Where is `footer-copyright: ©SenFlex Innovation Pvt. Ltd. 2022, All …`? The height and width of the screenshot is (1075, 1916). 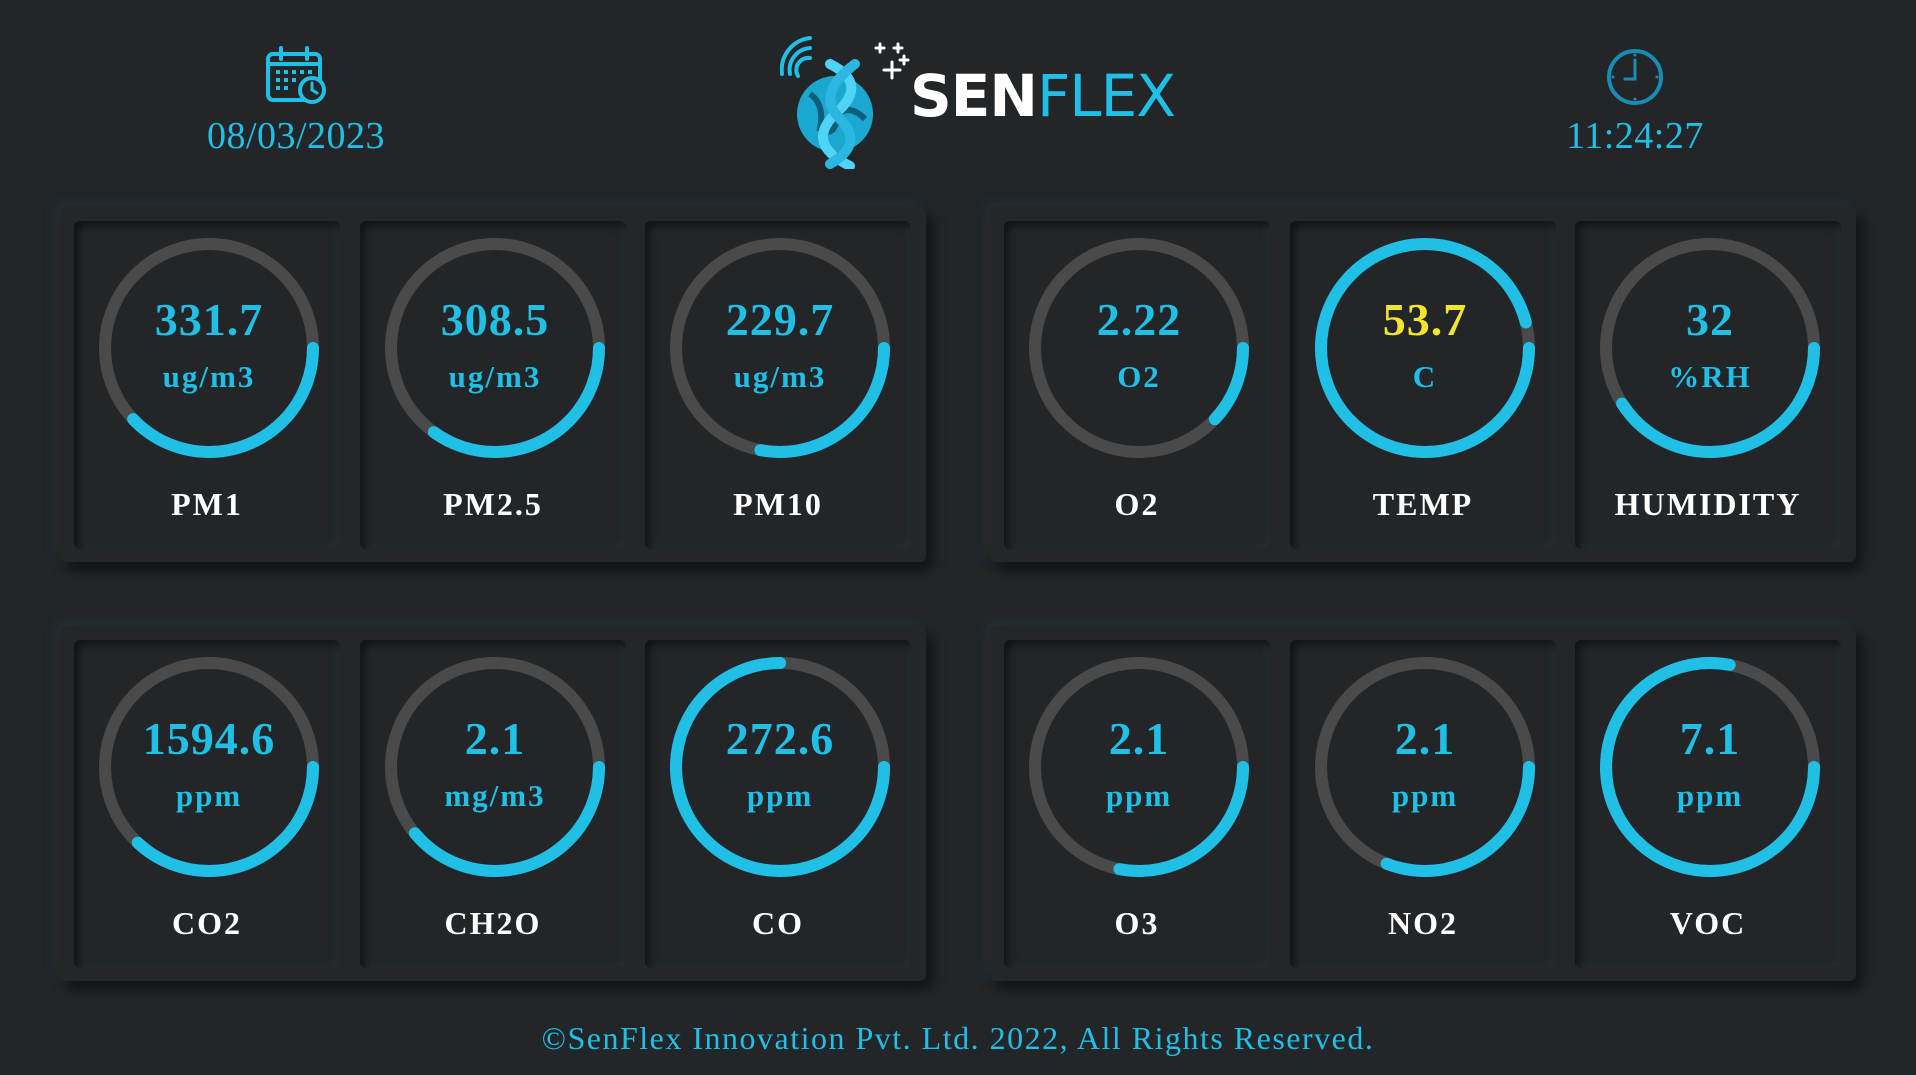
footer-copyright: ©SenFlex Innovation Pvt. Ltd. 2022, All … is located at coordinates (958, 1038).